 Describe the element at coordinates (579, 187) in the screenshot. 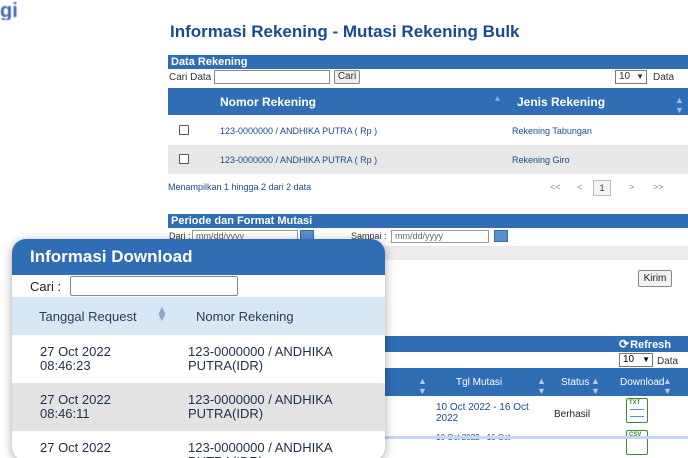

I see `pager-prev: <` at that location.